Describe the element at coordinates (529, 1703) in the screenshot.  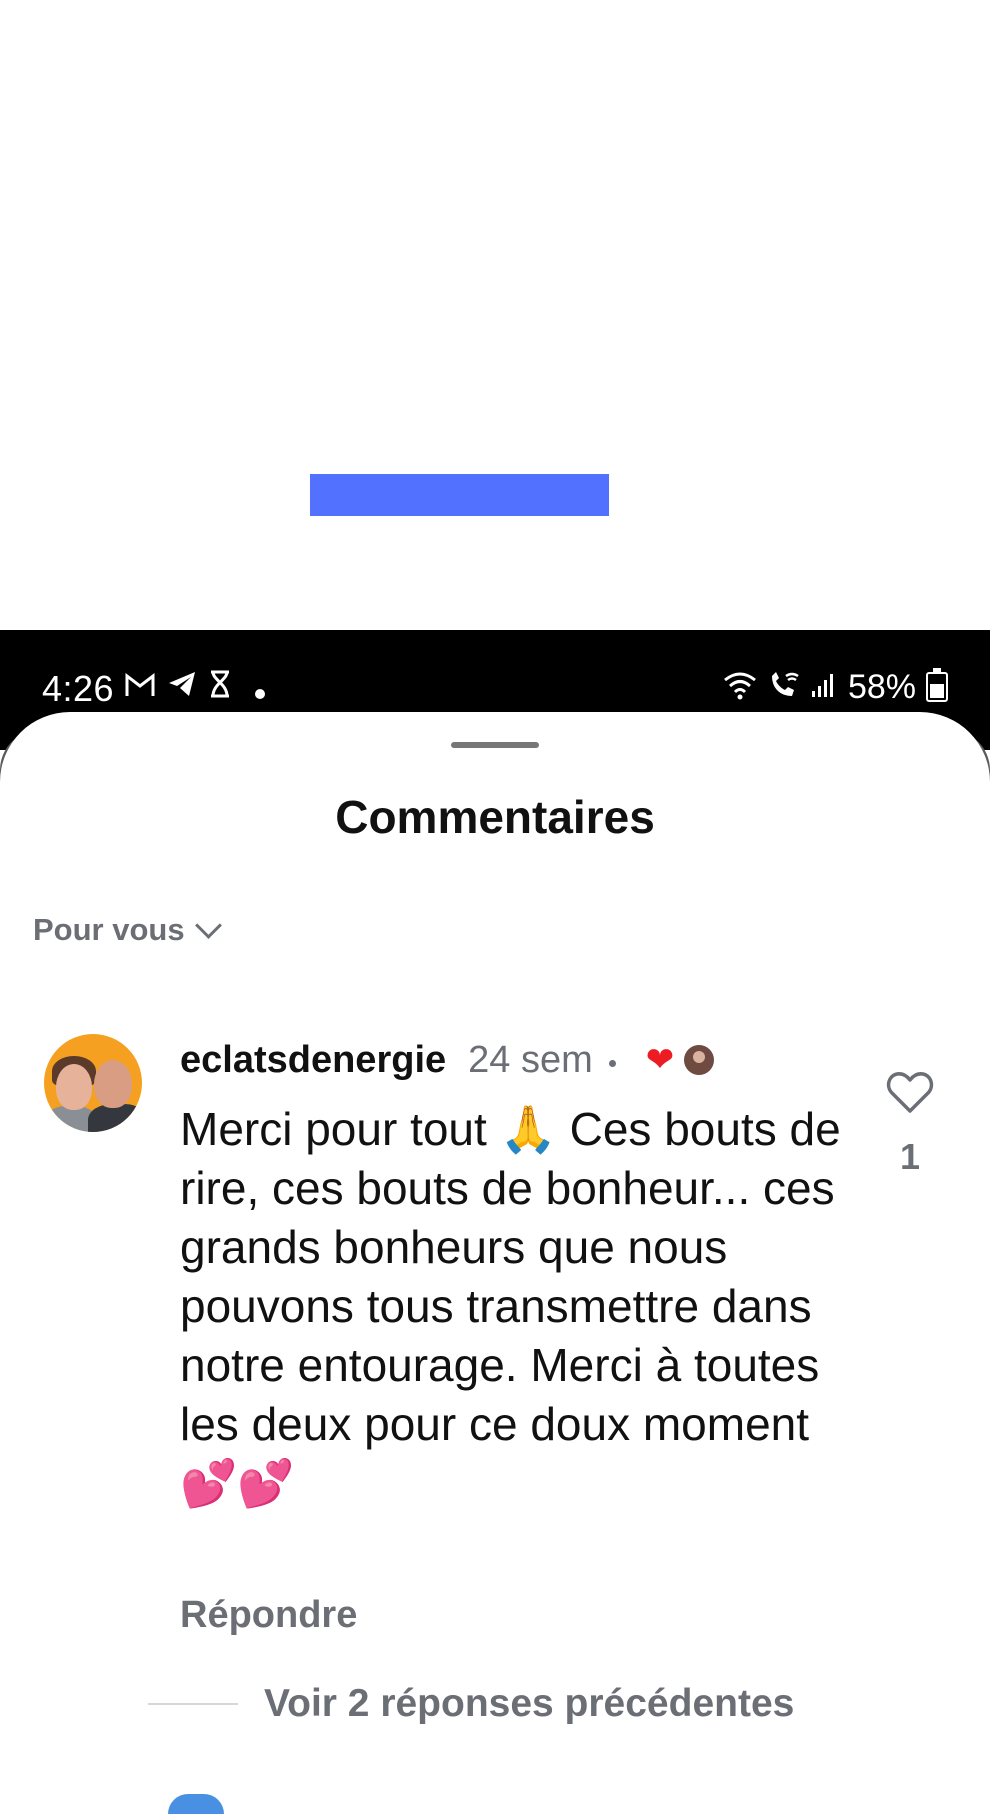
I see `view-replies-label: Voir 2 réponses précédentes` at that location.